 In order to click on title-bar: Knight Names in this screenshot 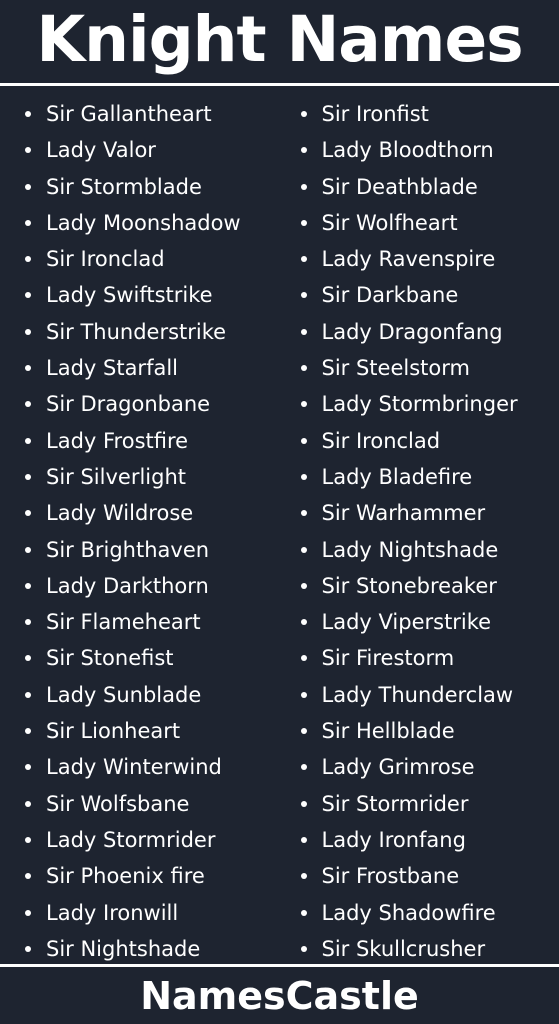, I will do `click(279, 43)`.